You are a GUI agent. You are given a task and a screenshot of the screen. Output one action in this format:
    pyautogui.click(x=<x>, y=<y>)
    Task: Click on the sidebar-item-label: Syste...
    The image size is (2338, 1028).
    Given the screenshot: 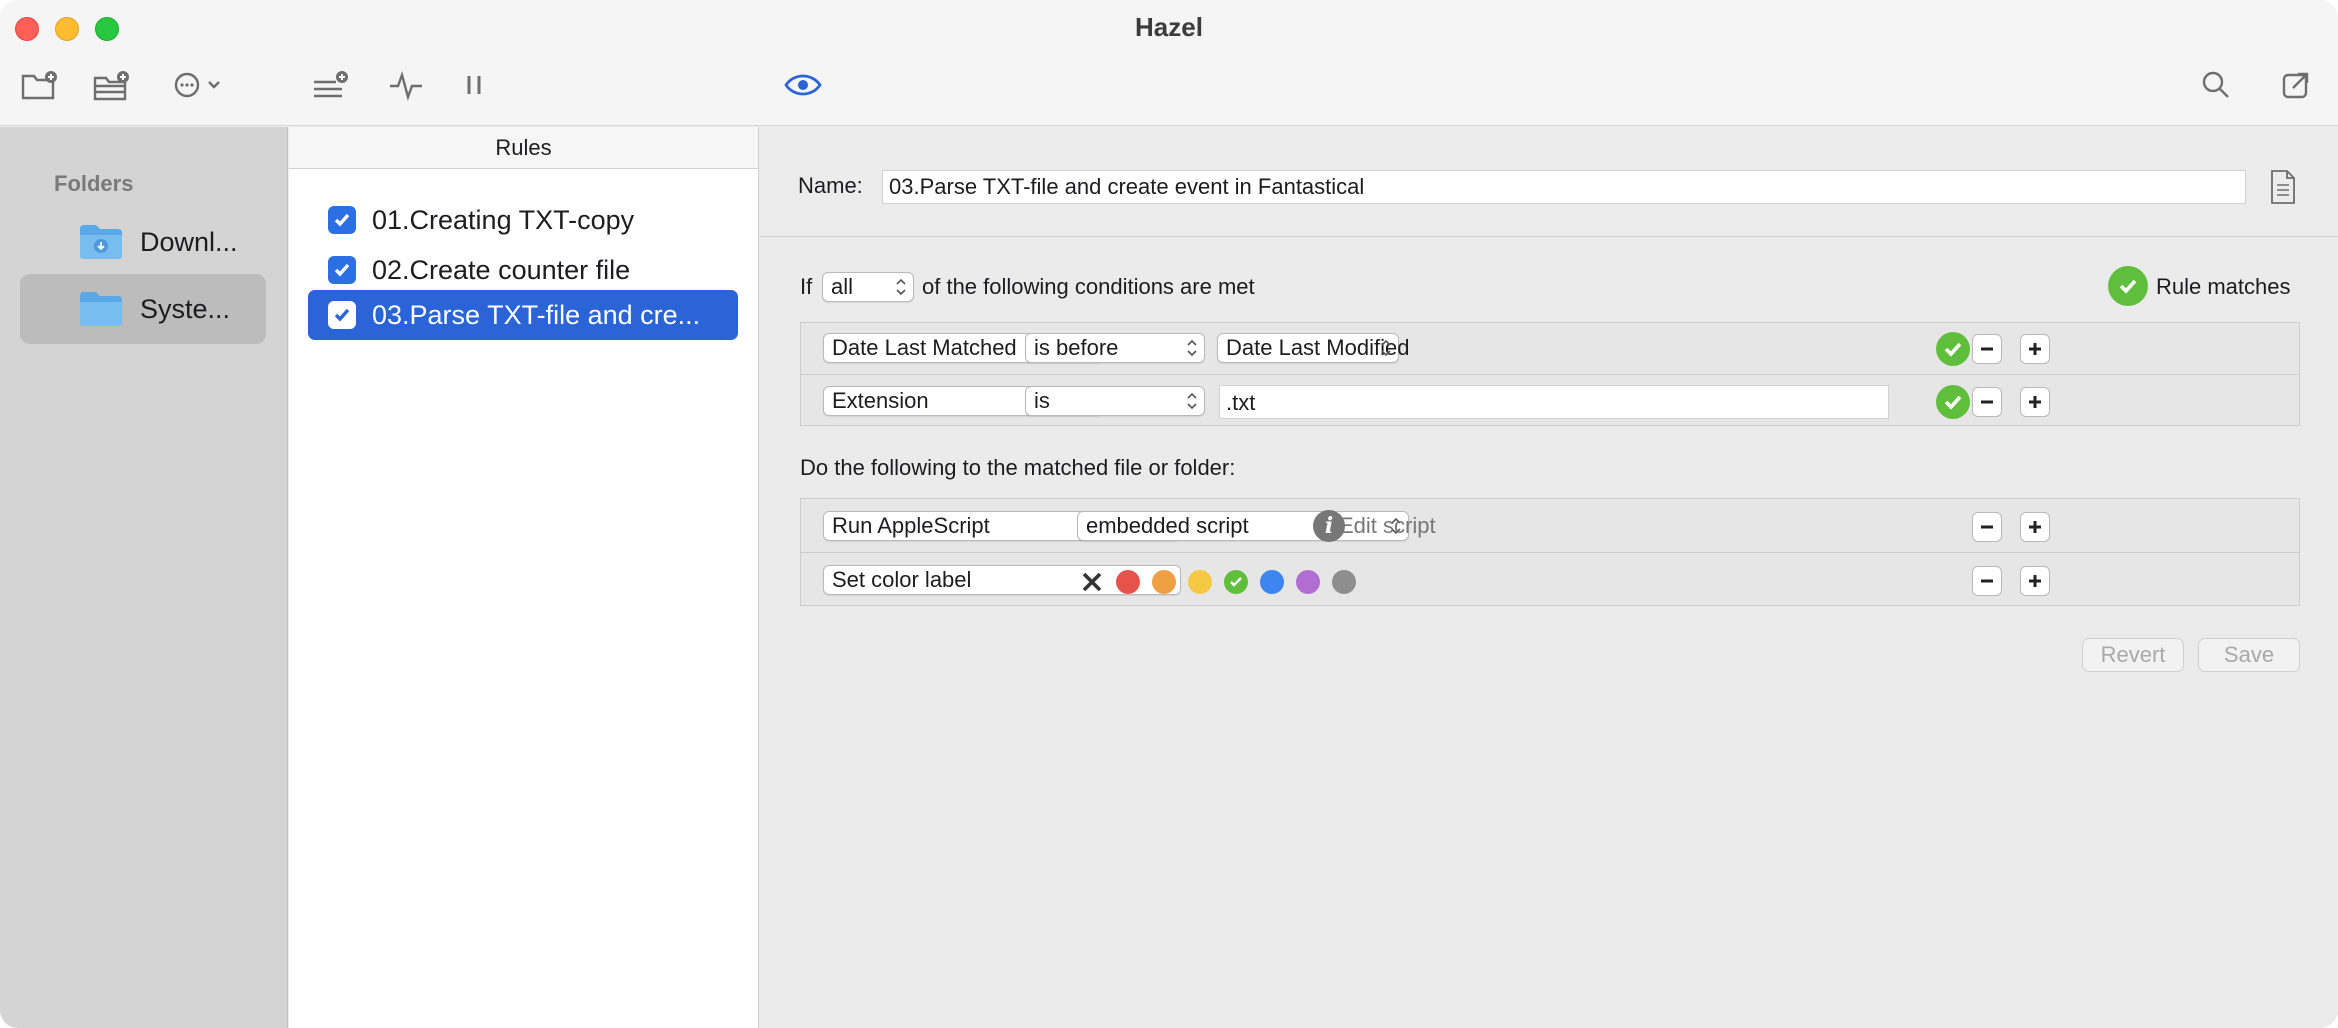 What is the action you would take?
    pyautogui.click(x=185, y=308)
    